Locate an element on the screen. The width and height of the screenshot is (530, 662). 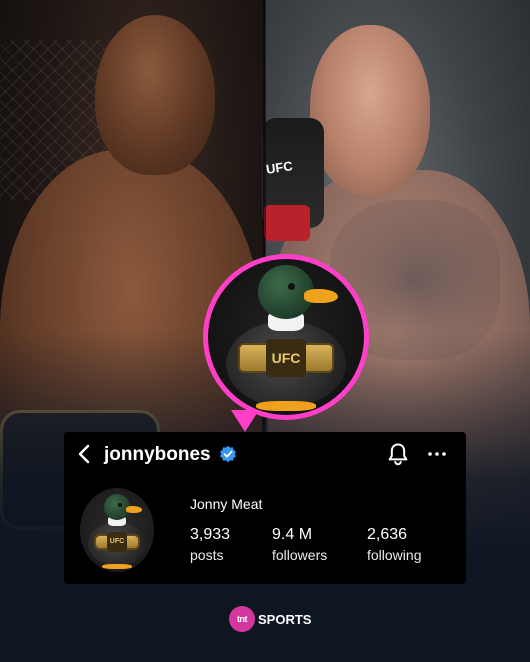
stat-following: 2,636 following is located at coordinates (394, 544).